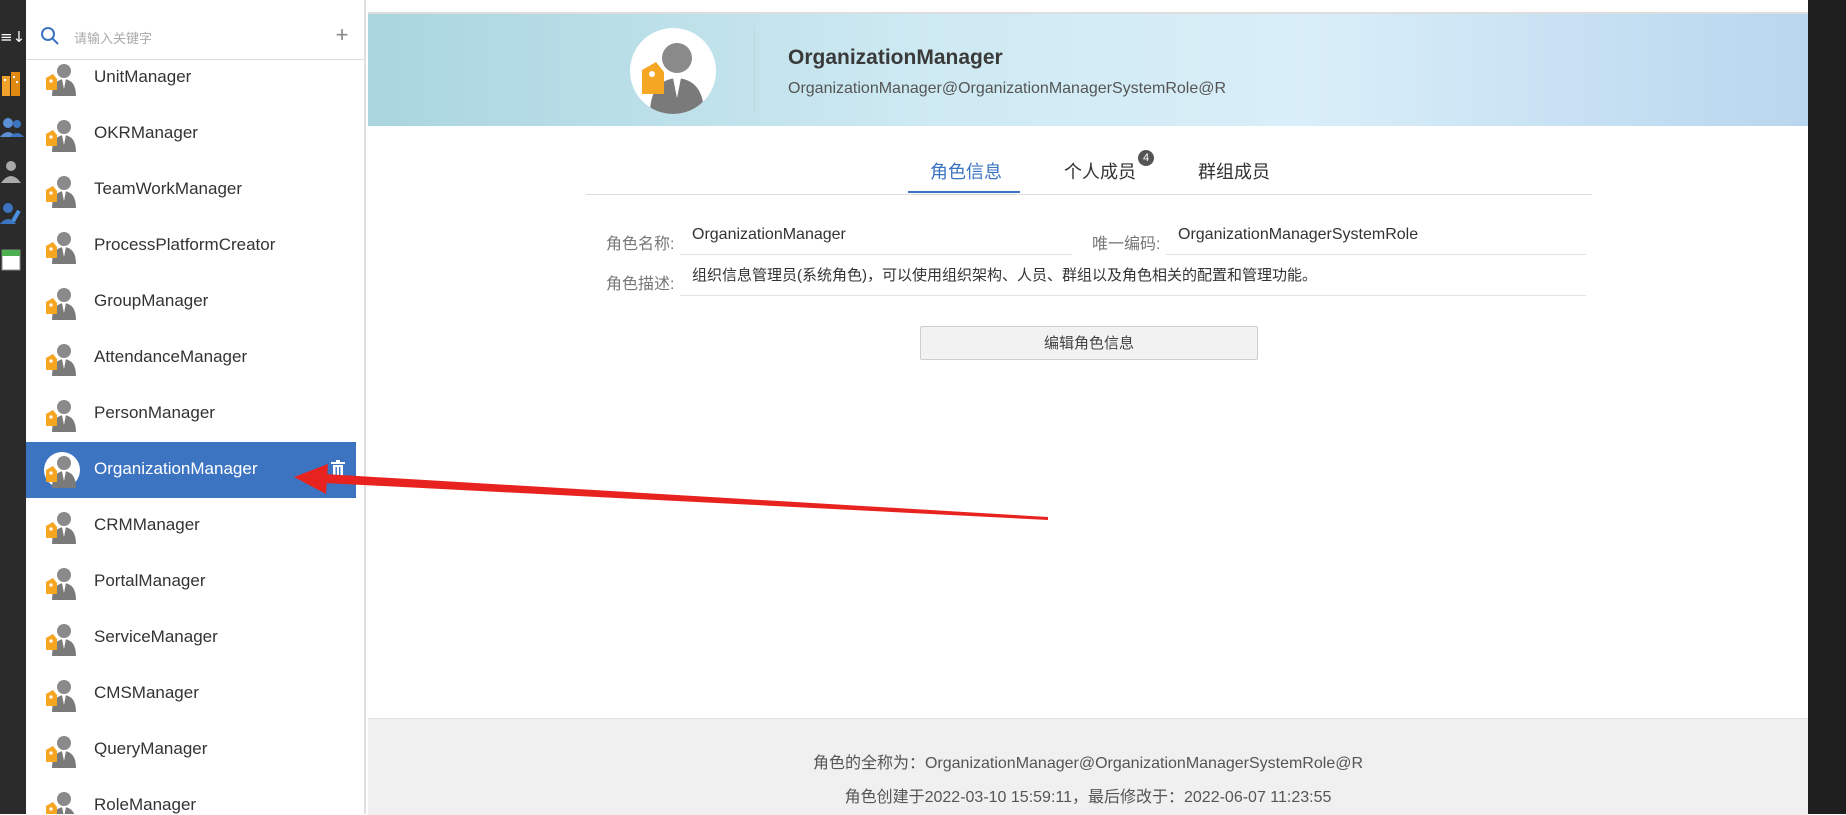 The height and width of the screenshot is (815, 1846). I want to click on role-avatar-large-icon, so click(673, 71).